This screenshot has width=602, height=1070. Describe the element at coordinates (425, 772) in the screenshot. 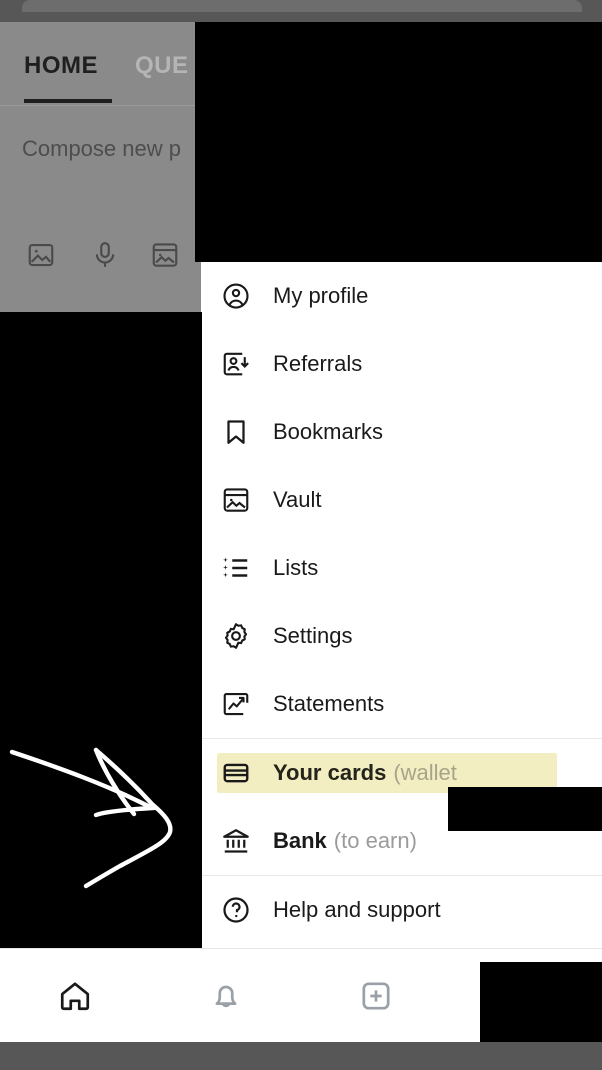

I see `menu-item-sublabel: (wallet` at that location.